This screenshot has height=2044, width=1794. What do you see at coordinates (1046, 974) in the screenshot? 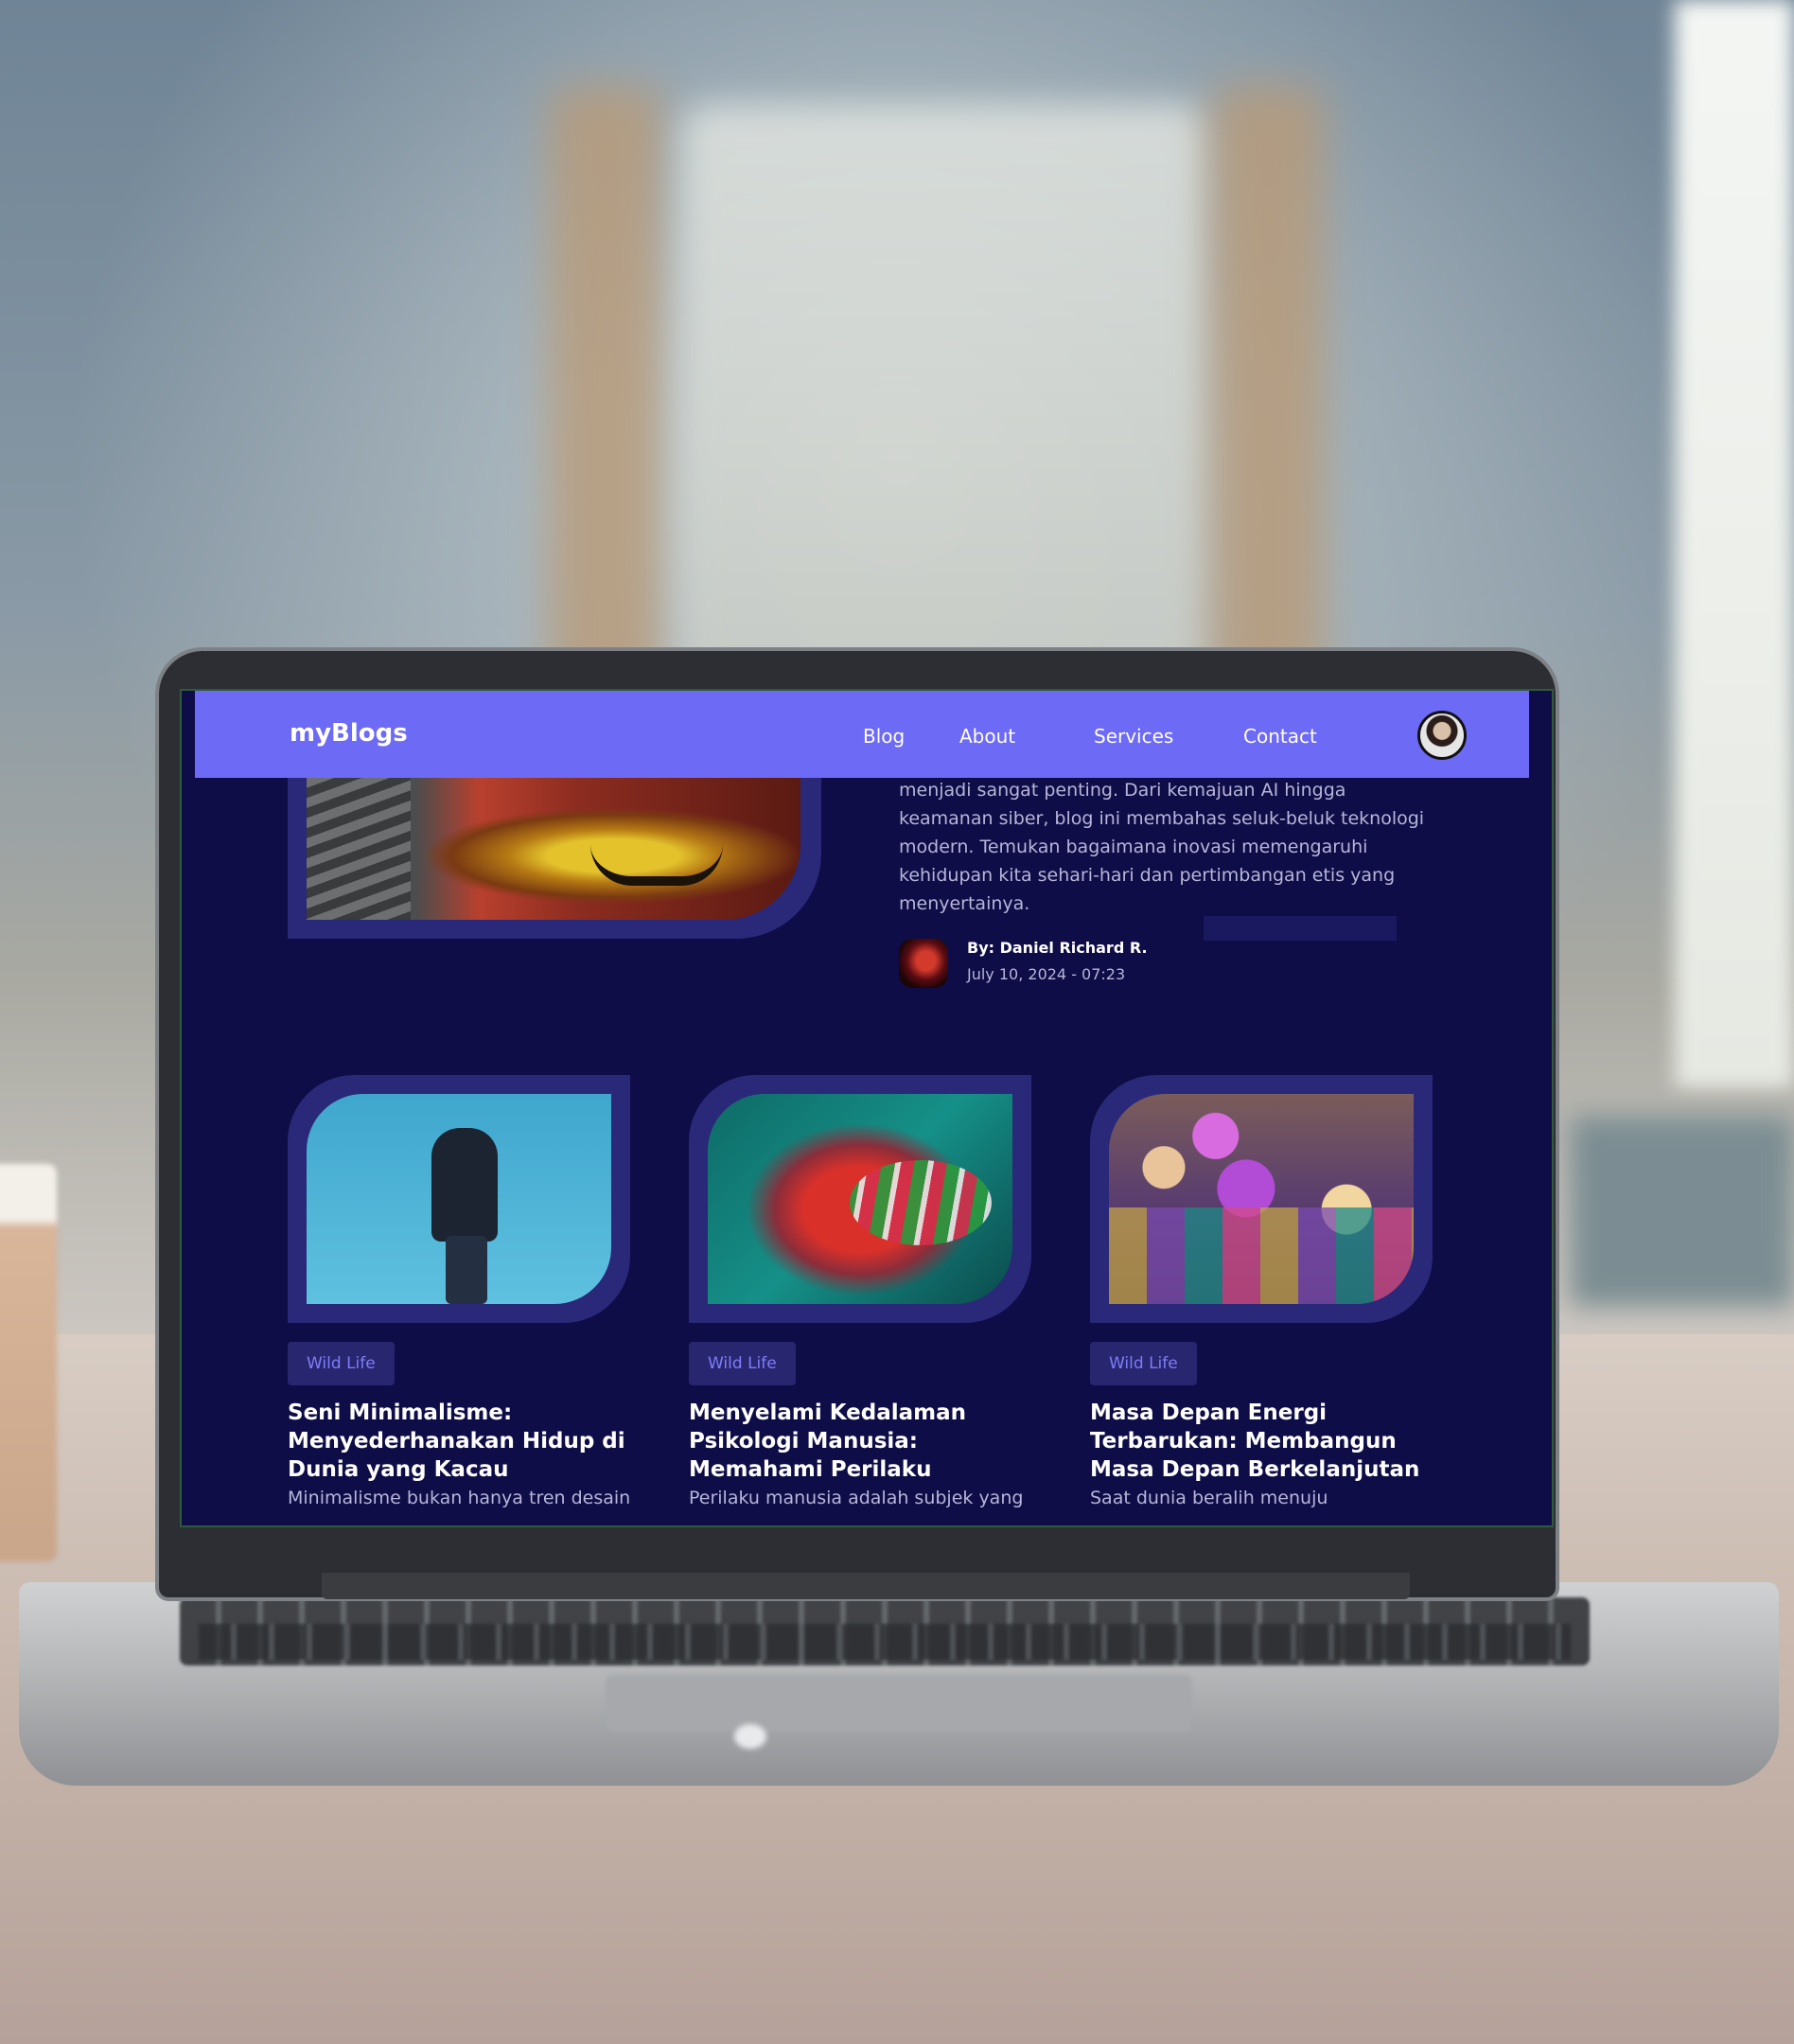
I see `post-date: July 10, 2024 - 07:23` at bounding box center [1046, 974].